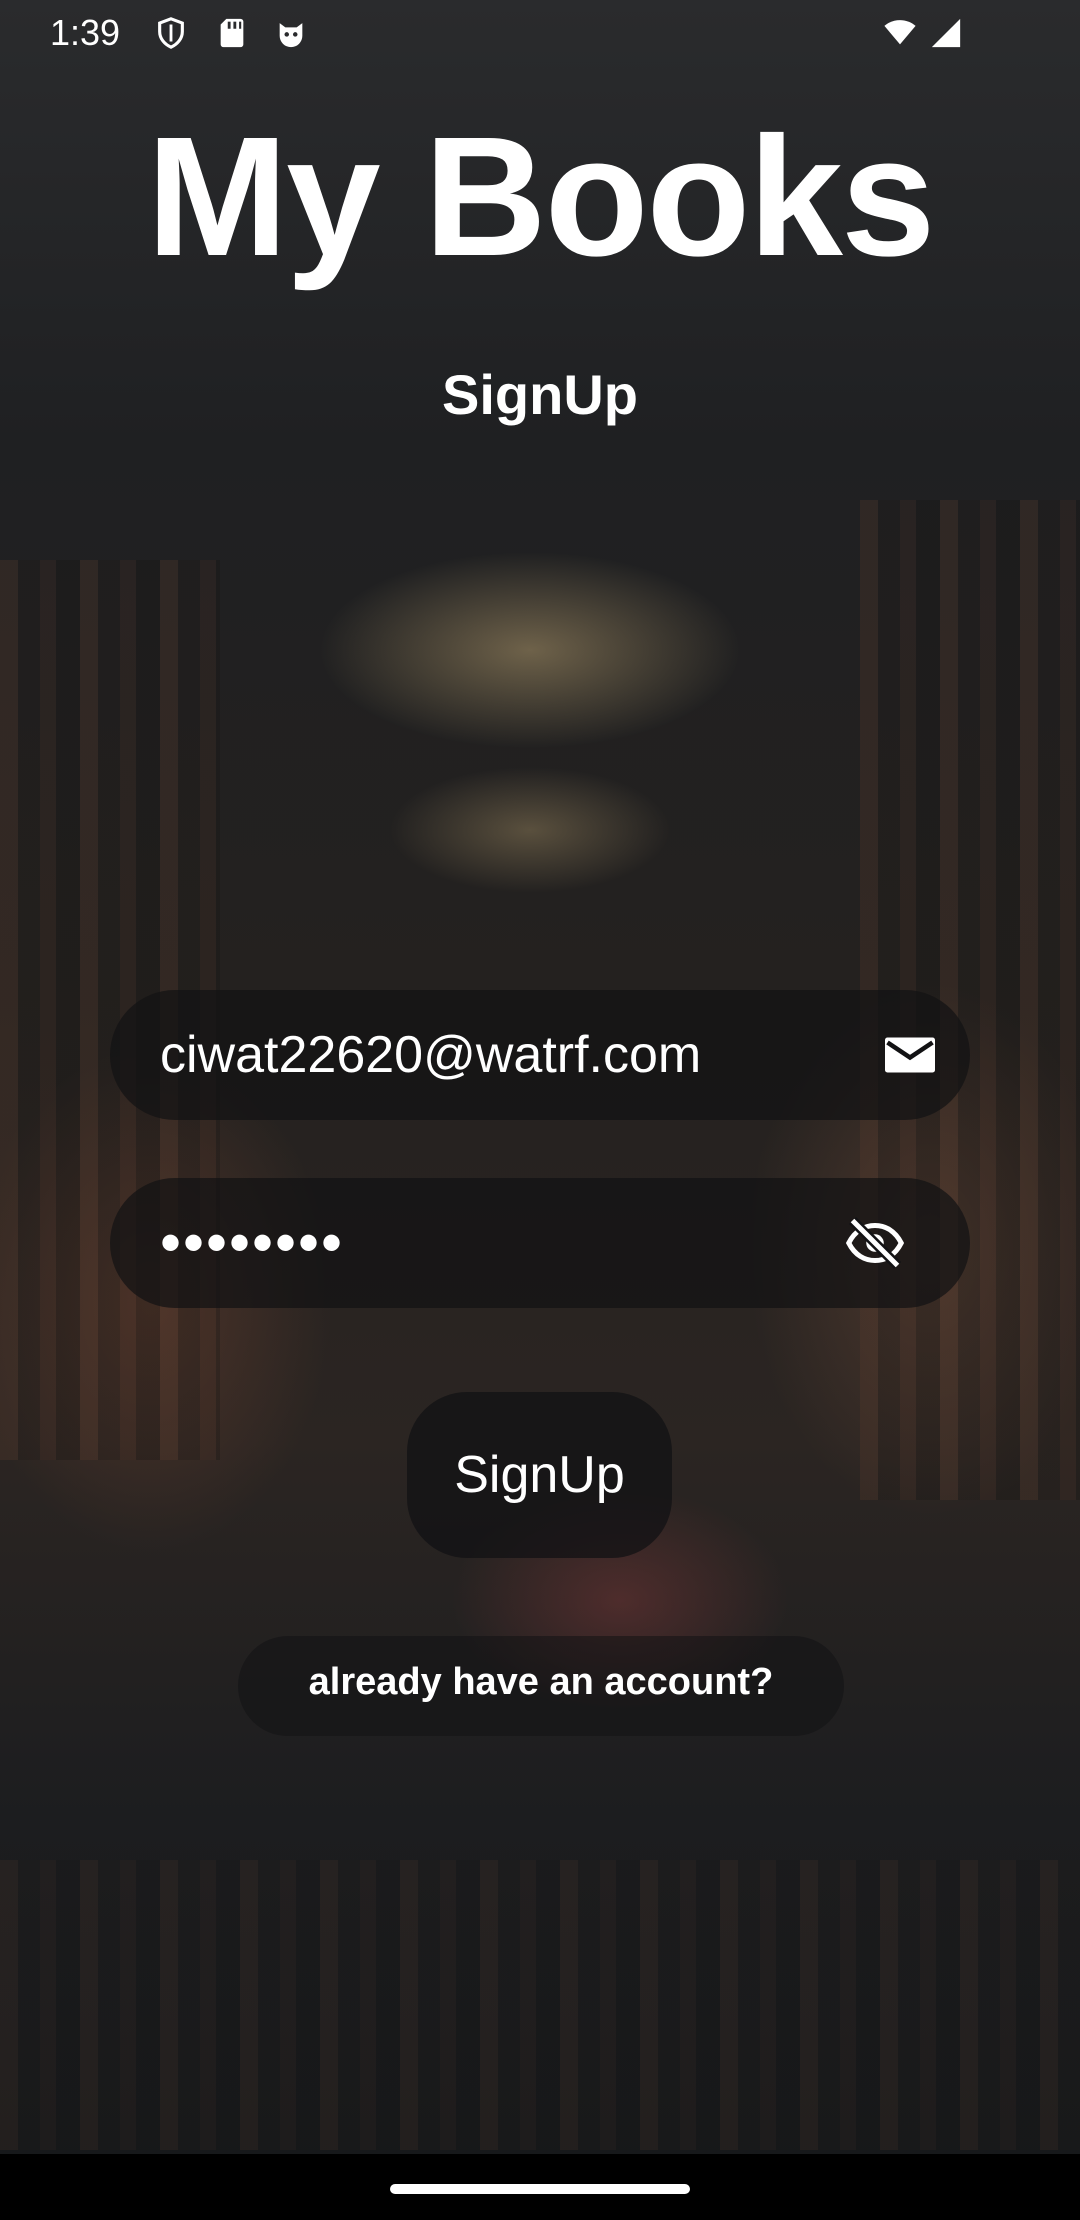  Describe the element at coordinates (430, 1055) in the screenshot. I see `email-input-value: ciwat22620@watrf.com` at that location.